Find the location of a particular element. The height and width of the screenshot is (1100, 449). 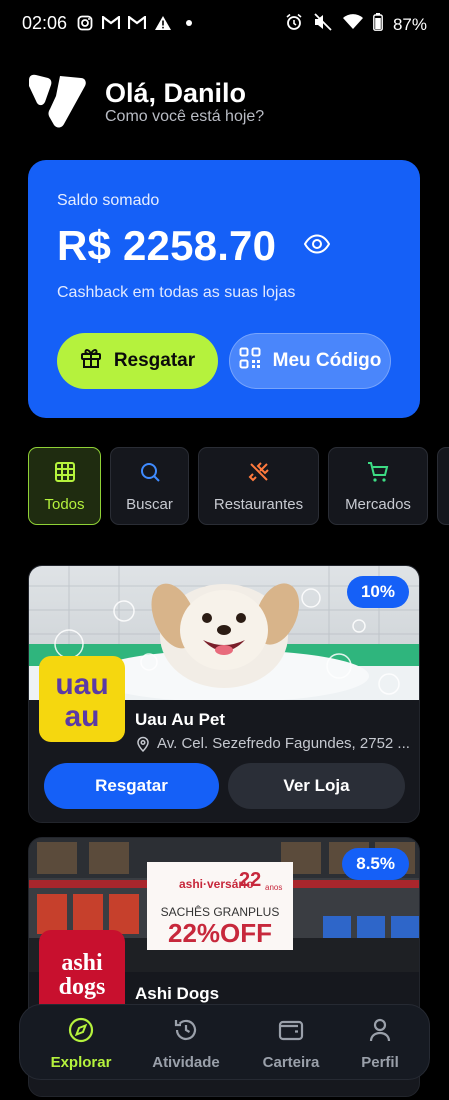

status-time: 02:06 is located at coordinates (45, 23).